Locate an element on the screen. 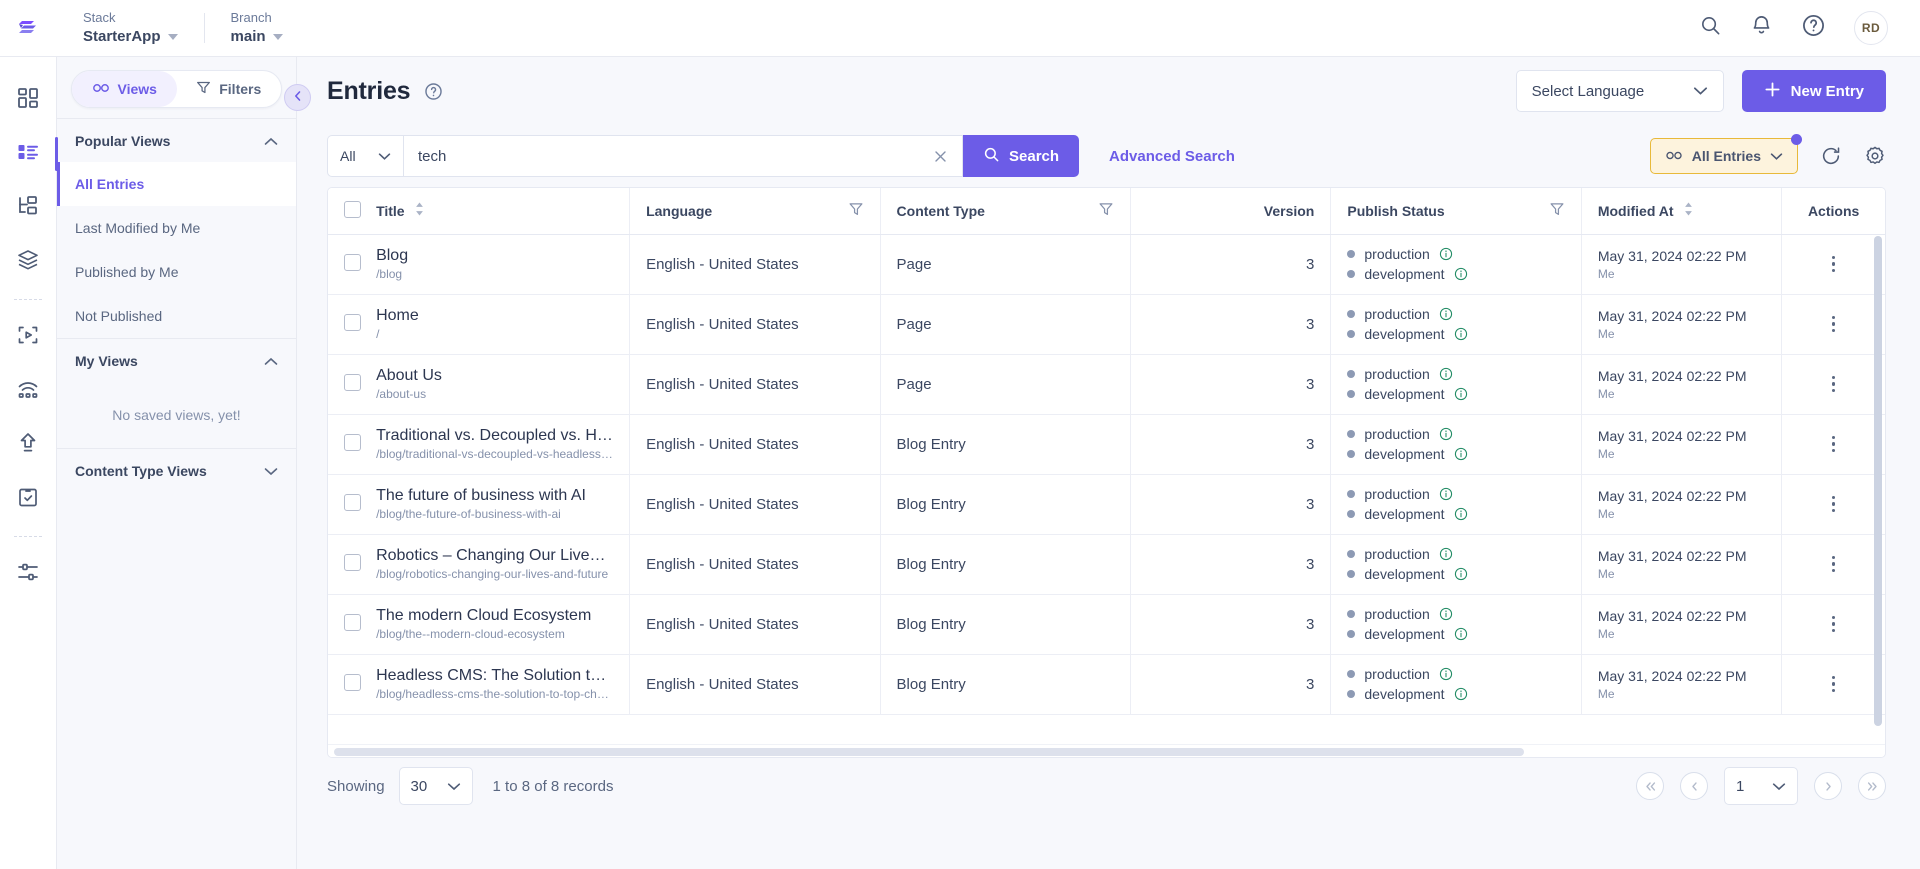 The image size is (1920, 869). horizontal-scrollbar is located at coordinates (1106, 750).